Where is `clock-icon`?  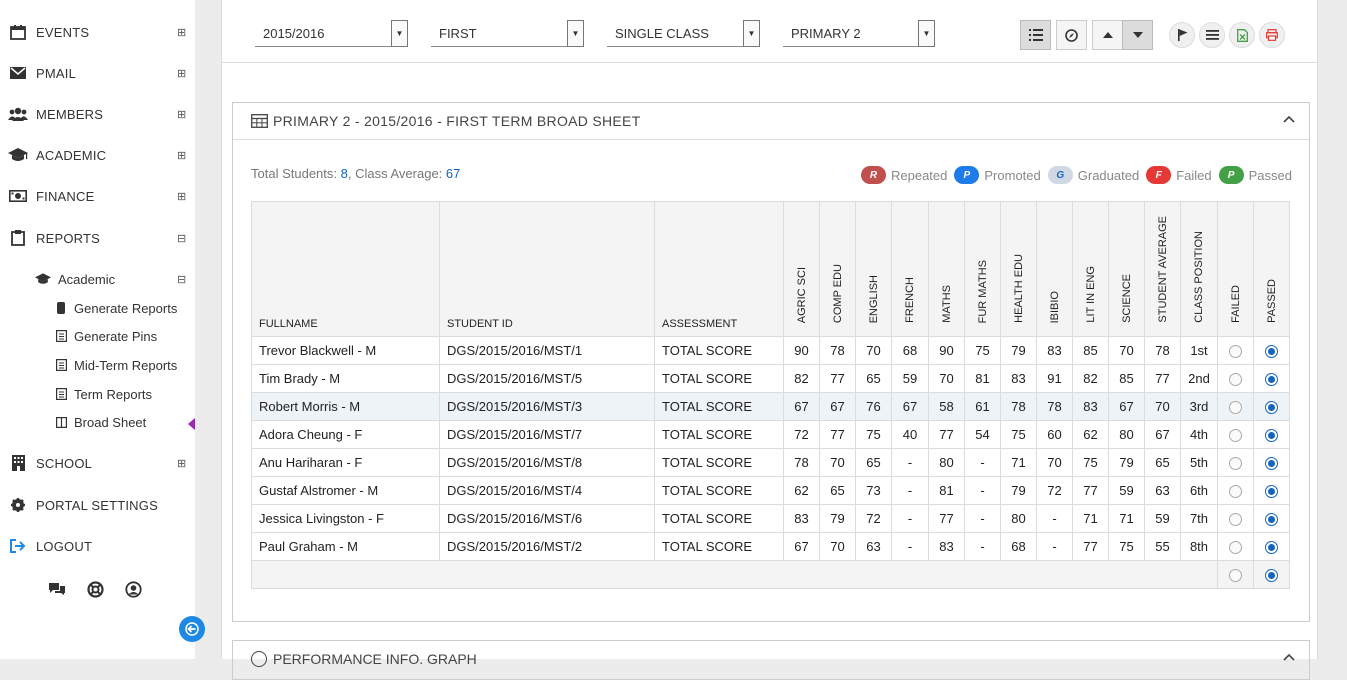
clock-icon is located at coordinates (259, 659).